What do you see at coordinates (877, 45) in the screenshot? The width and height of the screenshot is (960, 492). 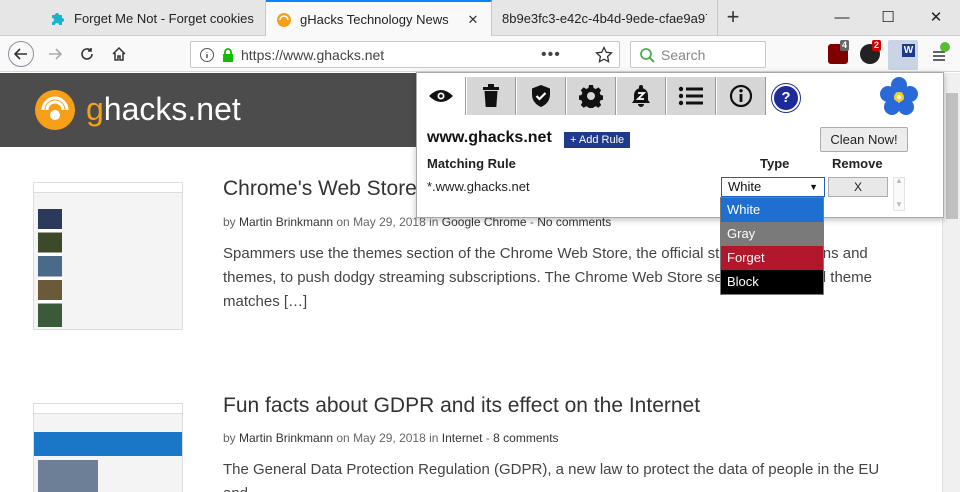 I see `privacy-badge: 2` at bounding box center [877, 45].